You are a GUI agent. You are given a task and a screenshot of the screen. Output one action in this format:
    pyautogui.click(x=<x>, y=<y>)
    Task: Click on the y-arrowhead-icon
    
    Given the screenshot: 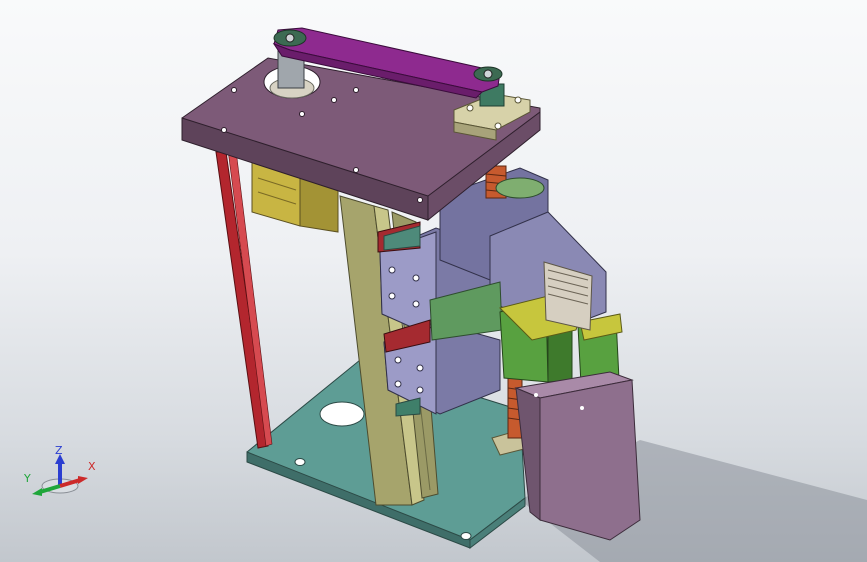 What is the action you would take?
    pyautogui.click(x=37, y=492)
    